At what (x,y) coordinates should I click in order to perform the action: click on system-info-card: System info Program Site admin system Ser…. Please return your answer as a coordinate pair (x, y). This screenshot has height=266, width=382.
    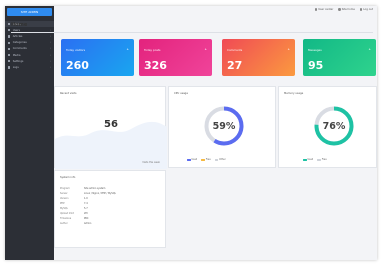
    Looking at the image, I should click on (110, 209).